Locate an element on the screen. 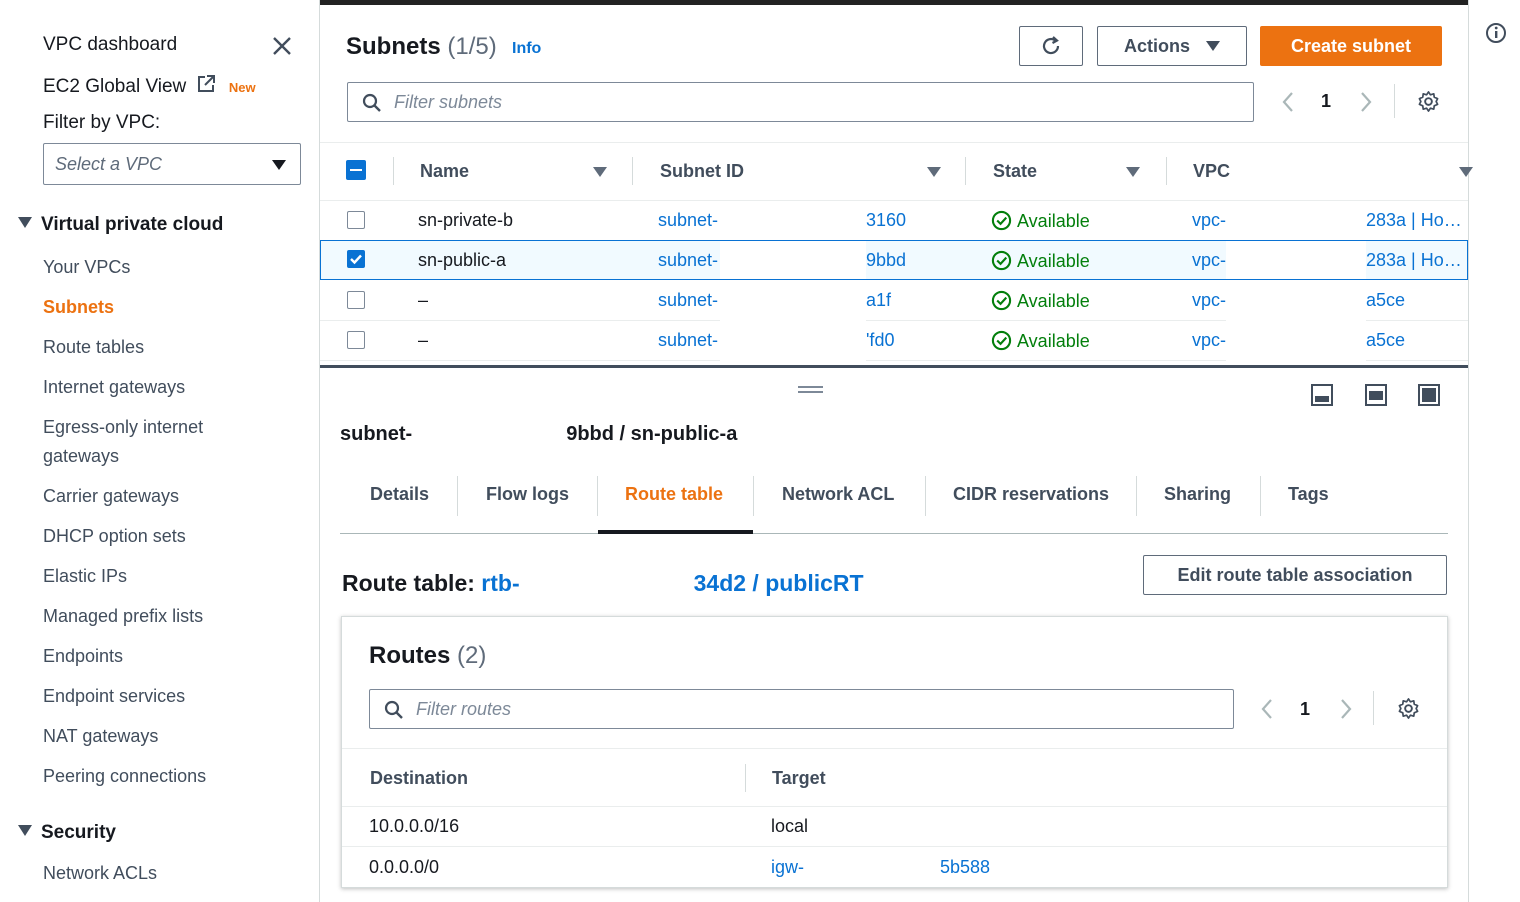 This screenshot has width=1520, height=902. col-header-target: Target is located at coordinates (799, 778).